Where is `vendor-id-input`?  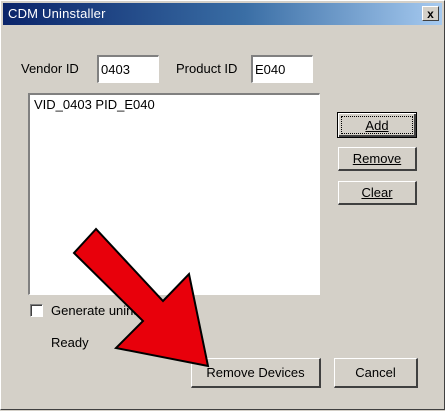 vendor-id-input is located at coordinates (128, 69).